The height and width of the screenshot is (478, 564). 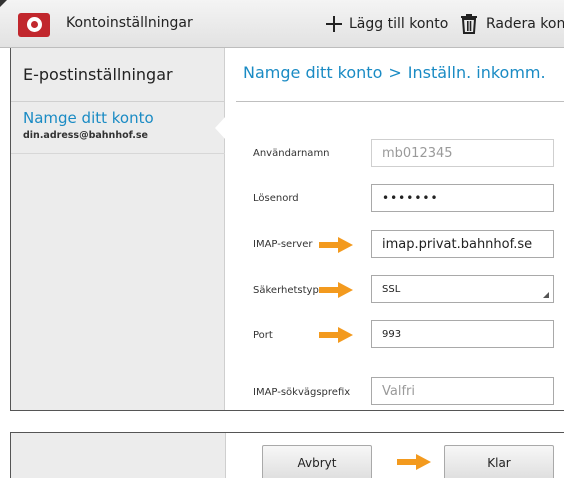 I want to click on port-label: Port, so click(x=263, y=335).